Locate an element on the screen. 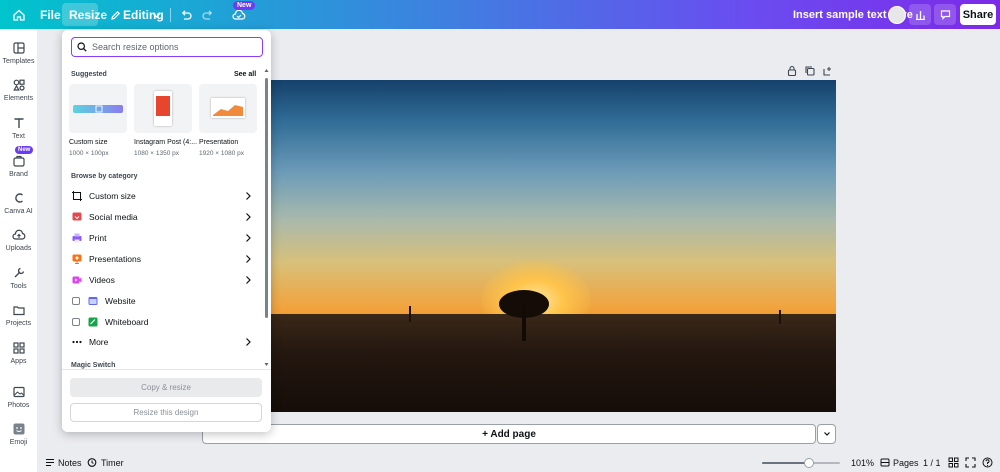 This screenshot has width=1000, height=472. canva-ai-icon is located at coordinates (18, 198).